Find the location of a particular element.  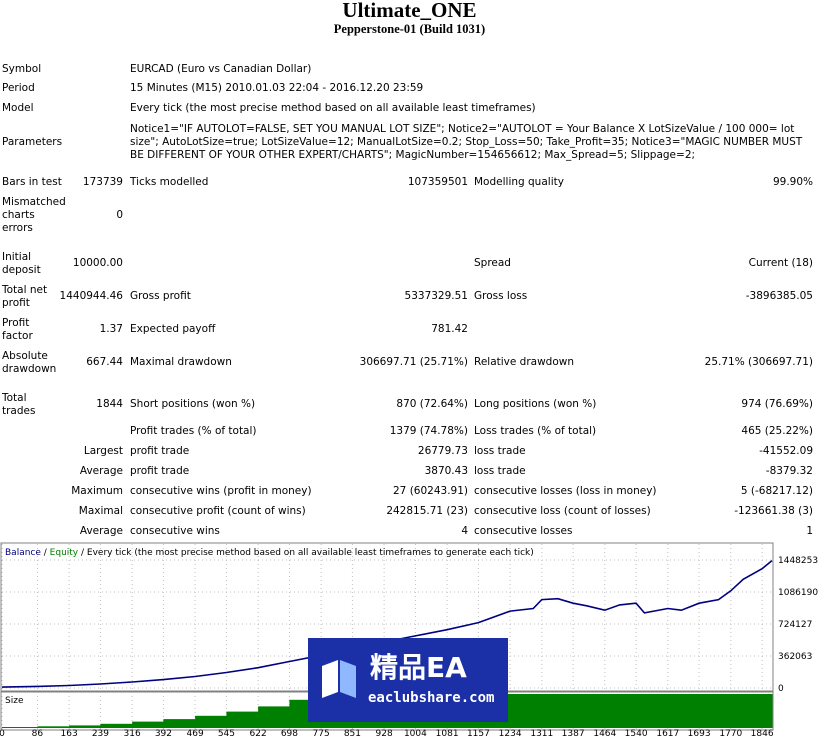

x-tick-label: 1770 is located at coordinates (730, 734).